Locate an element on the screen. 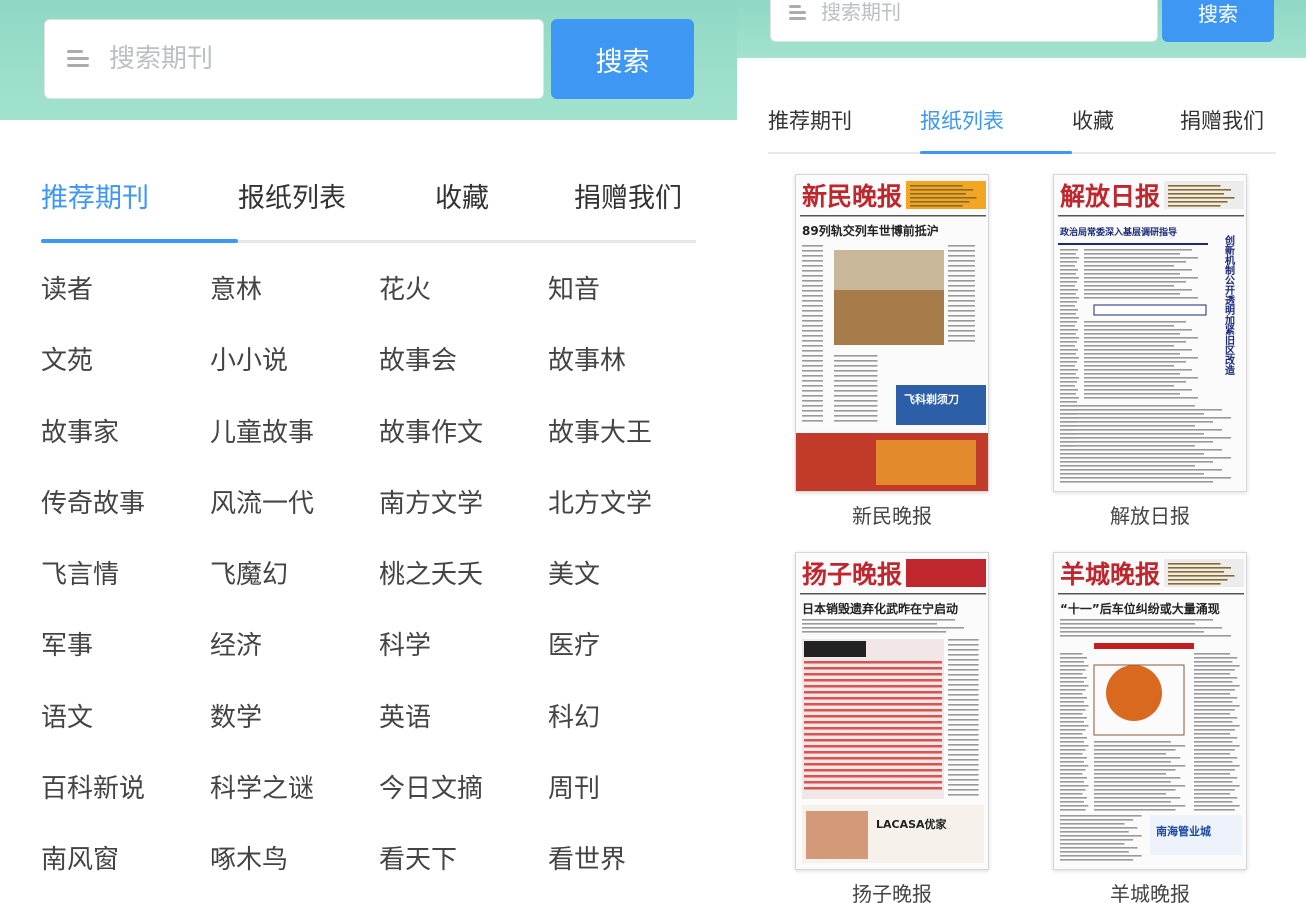 The height and width of the screenshot is (903, 1306). magazine-item: 语文 is located at coordinates (125, 718).